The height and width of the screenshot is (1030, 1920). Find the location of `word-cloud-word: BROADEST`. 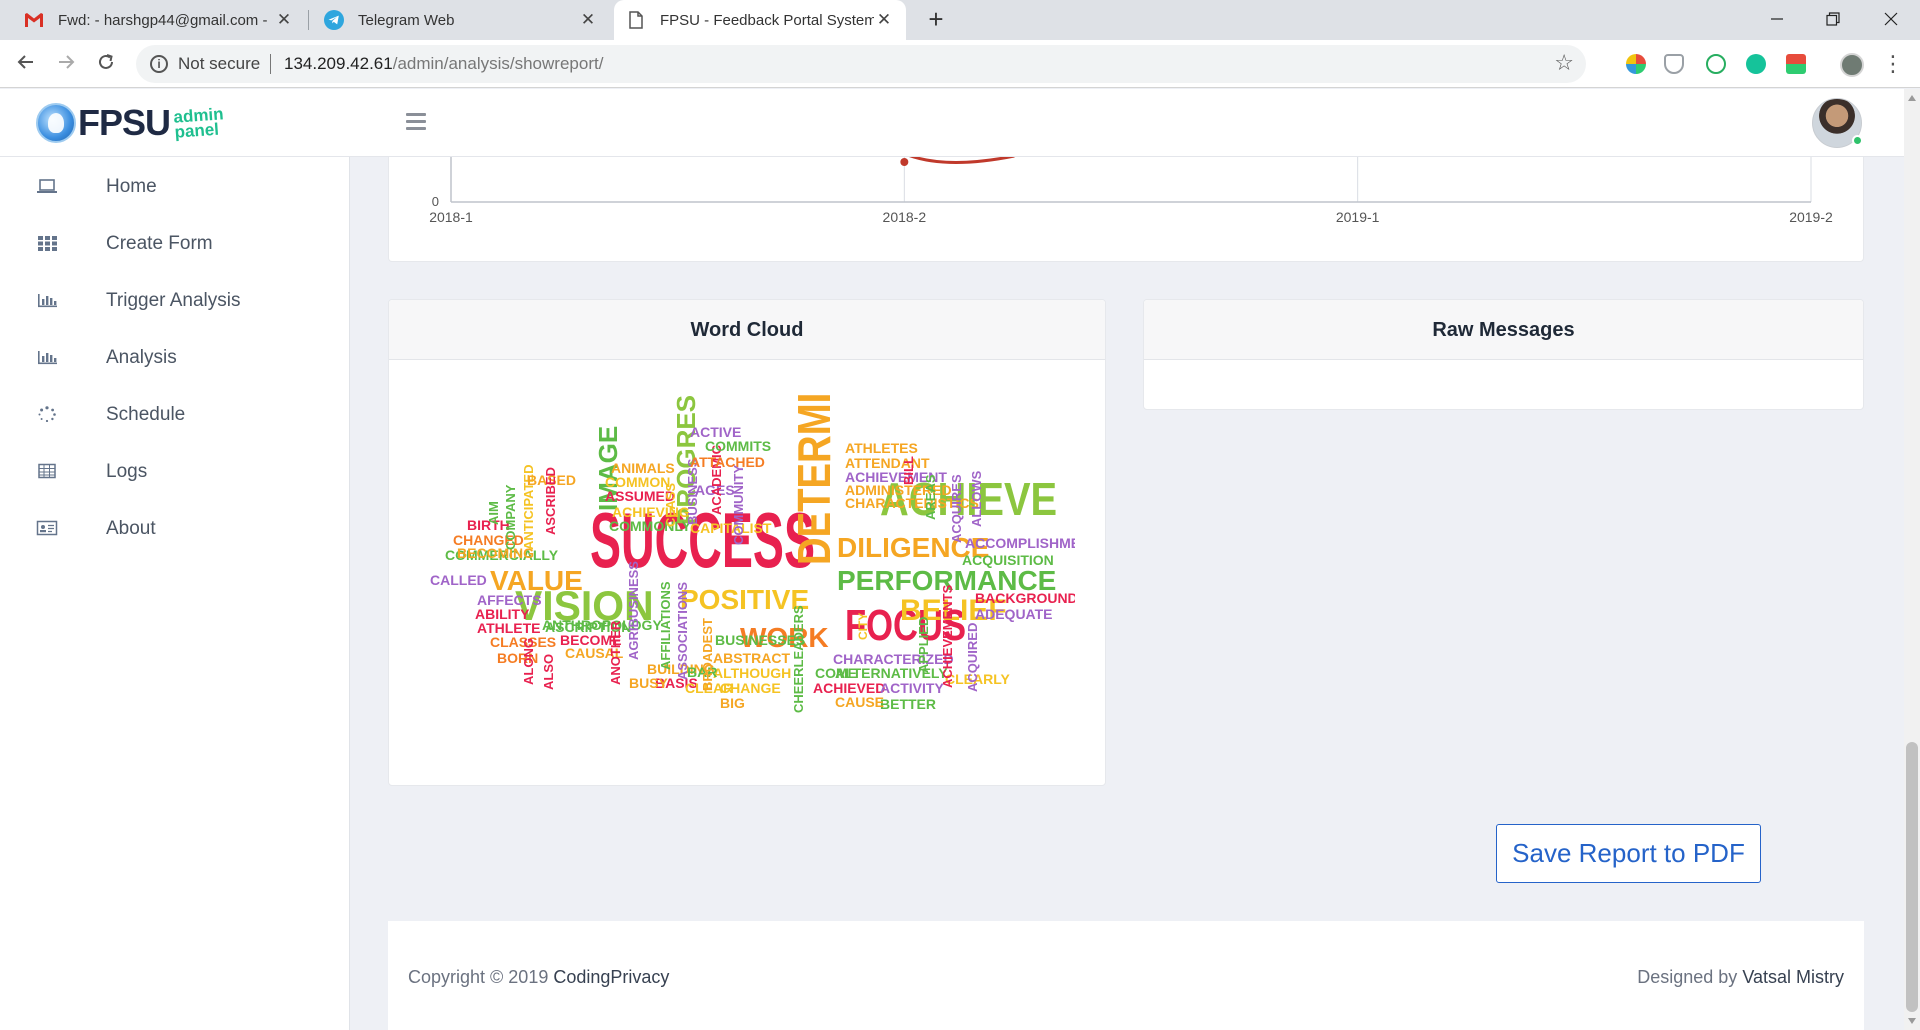

word-cloud-word: BROADEST is located at coordinates (707, 654).